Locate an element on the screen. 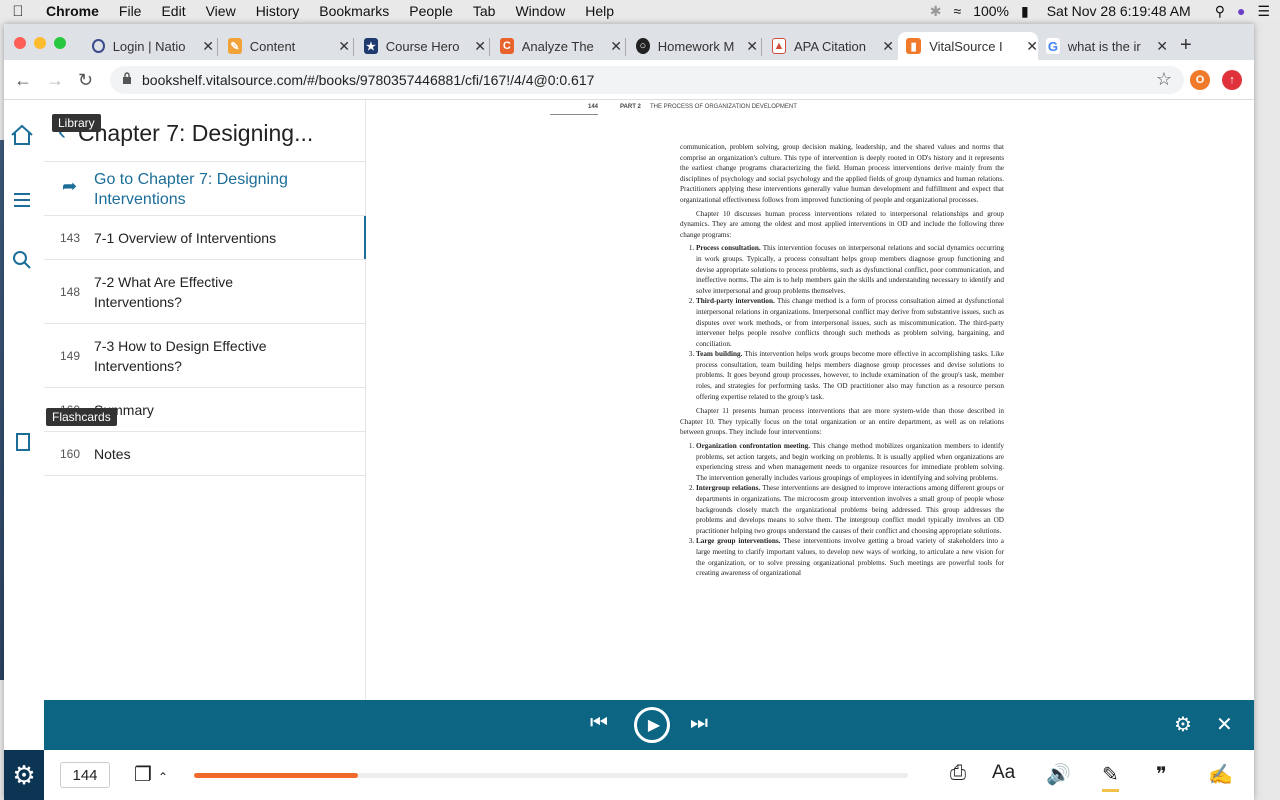  go-to-chapter-label: Go to Chapter 7: Designing Interventions is located at coordinates (191, 189).